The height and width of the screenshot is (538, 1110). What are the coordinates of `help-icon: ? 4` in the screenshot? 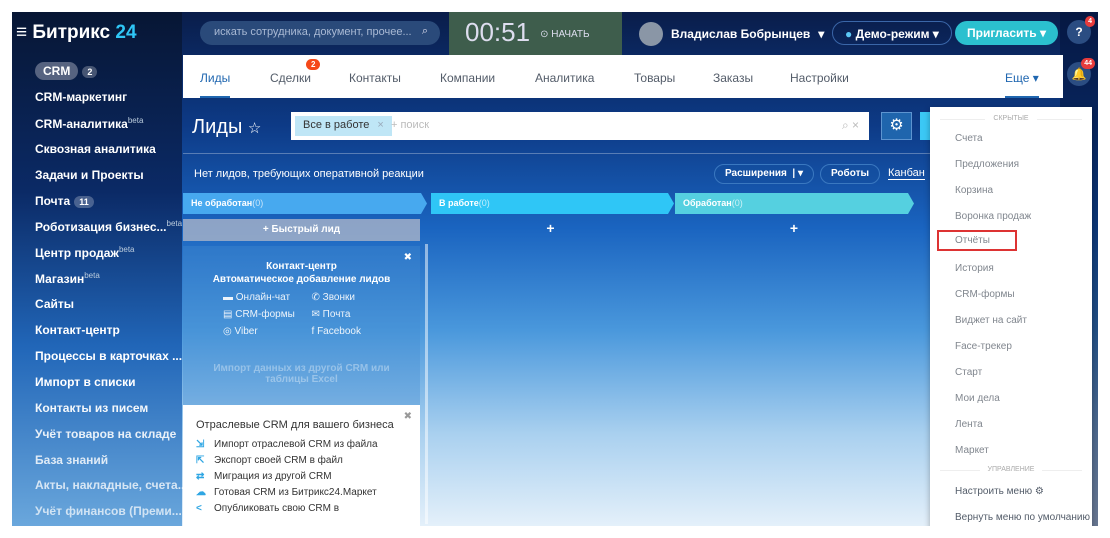 It's located at (1081, 30).